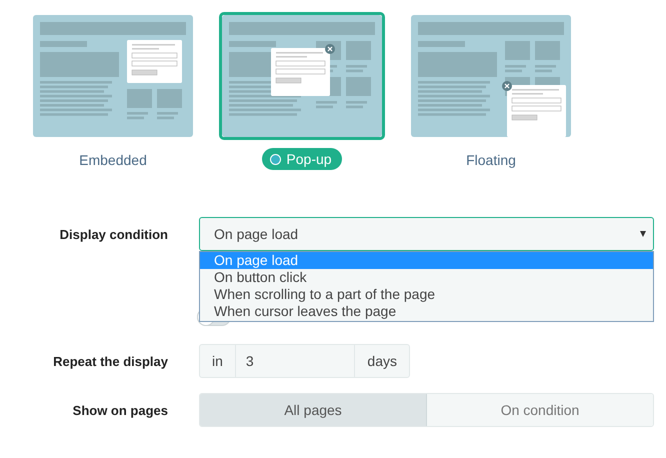 The width and height of the screenshot is (666, 458). What do you see at coordinates (113, 160) in the screenshot?
I see `option-label: Embedded` at bounding box center [113, 160].